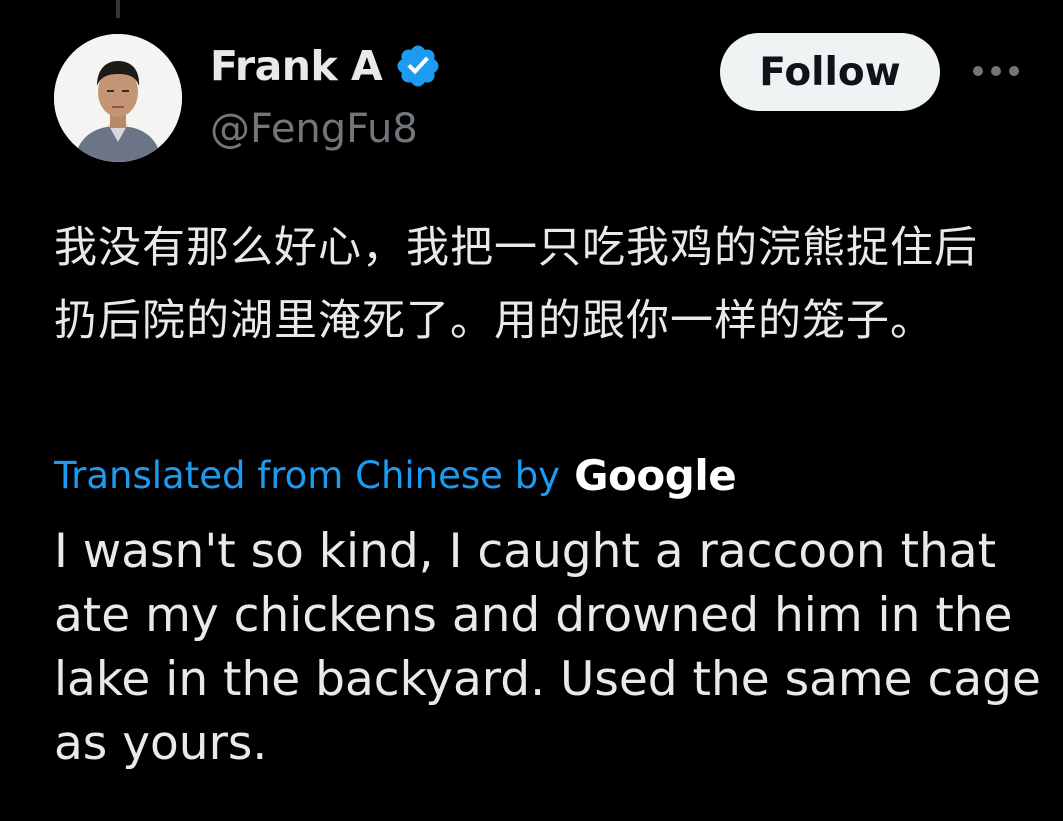 This screenshot has width=1063, height=821. What do you see at coordinates (655, 475) in the screenshot?
I see `google-logo: Google` at bounding box center [655, 475].